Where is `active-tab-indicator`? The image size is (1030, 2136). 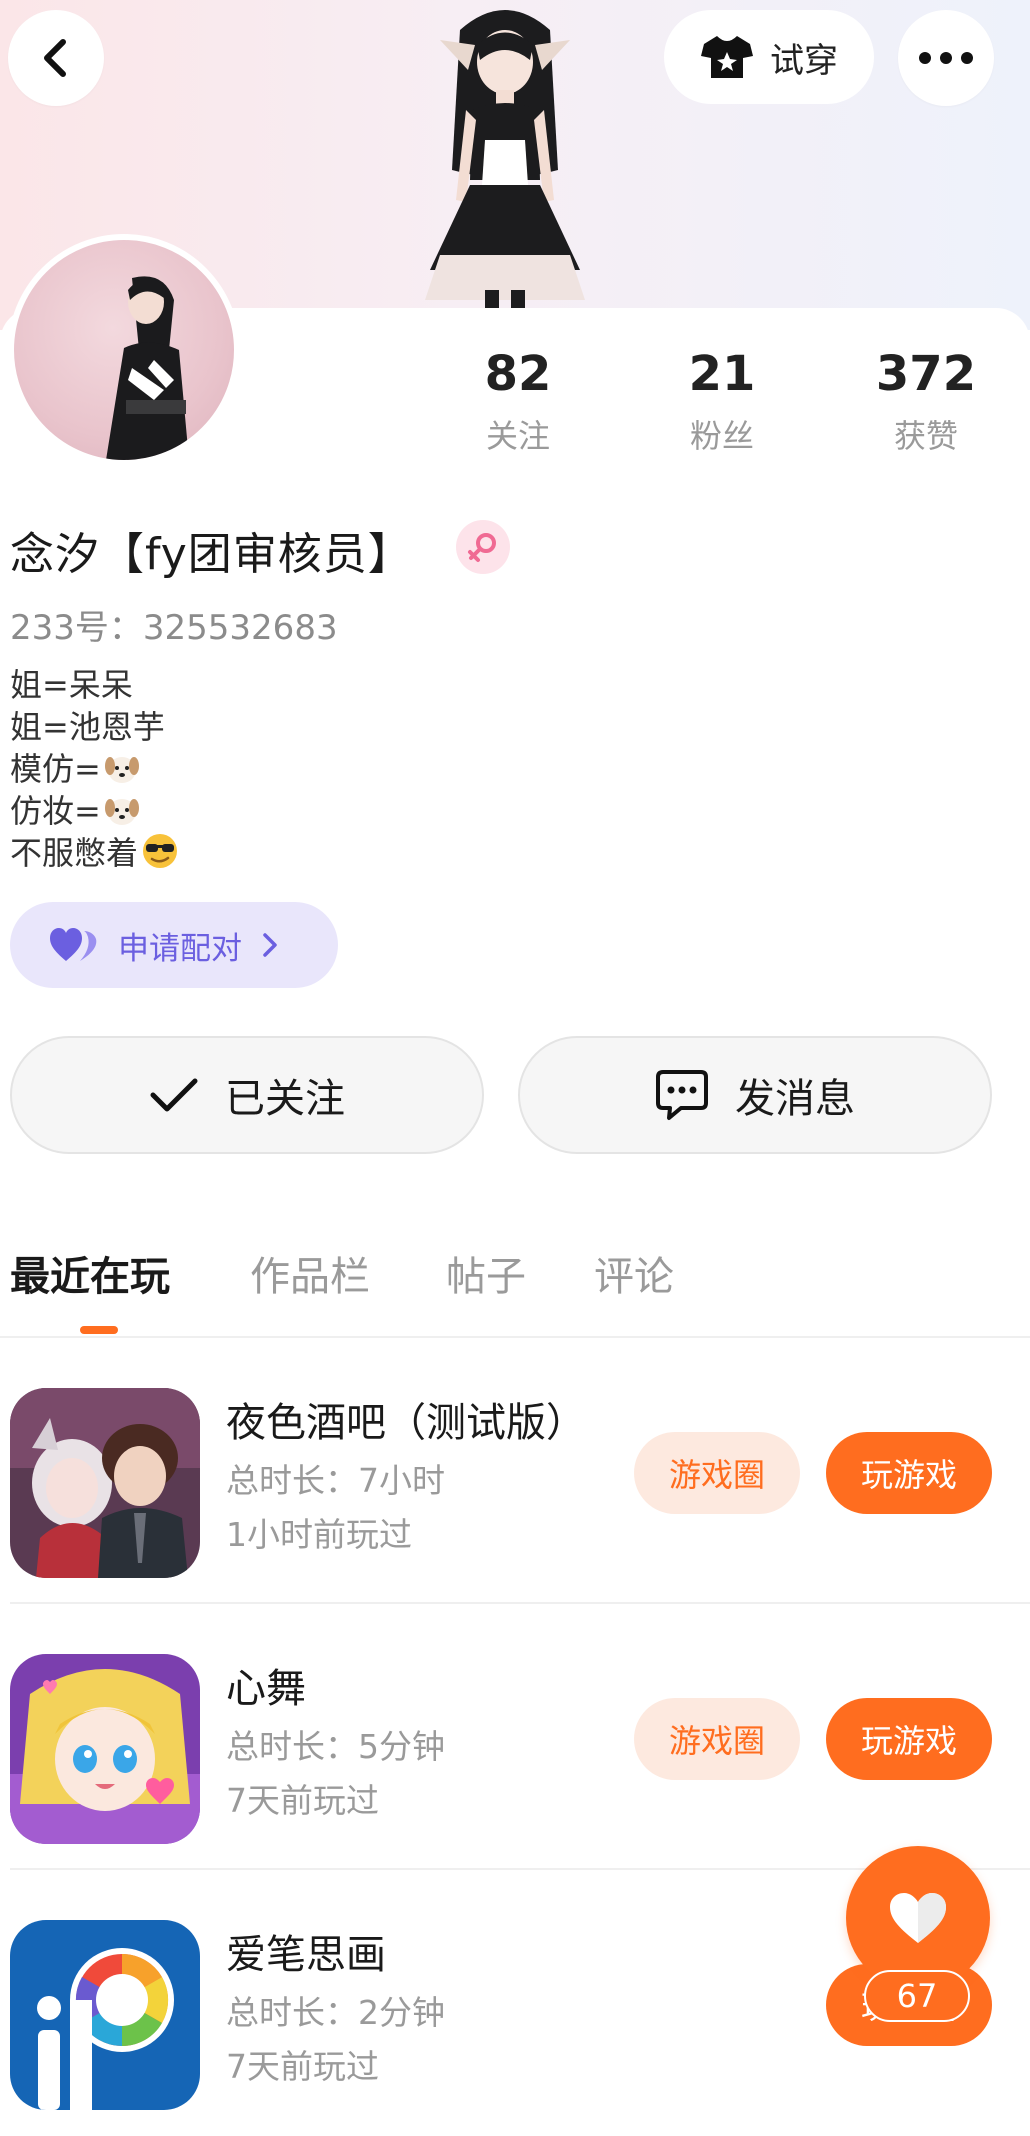
active-tab-indicator is located at coordinates (99, 1330).